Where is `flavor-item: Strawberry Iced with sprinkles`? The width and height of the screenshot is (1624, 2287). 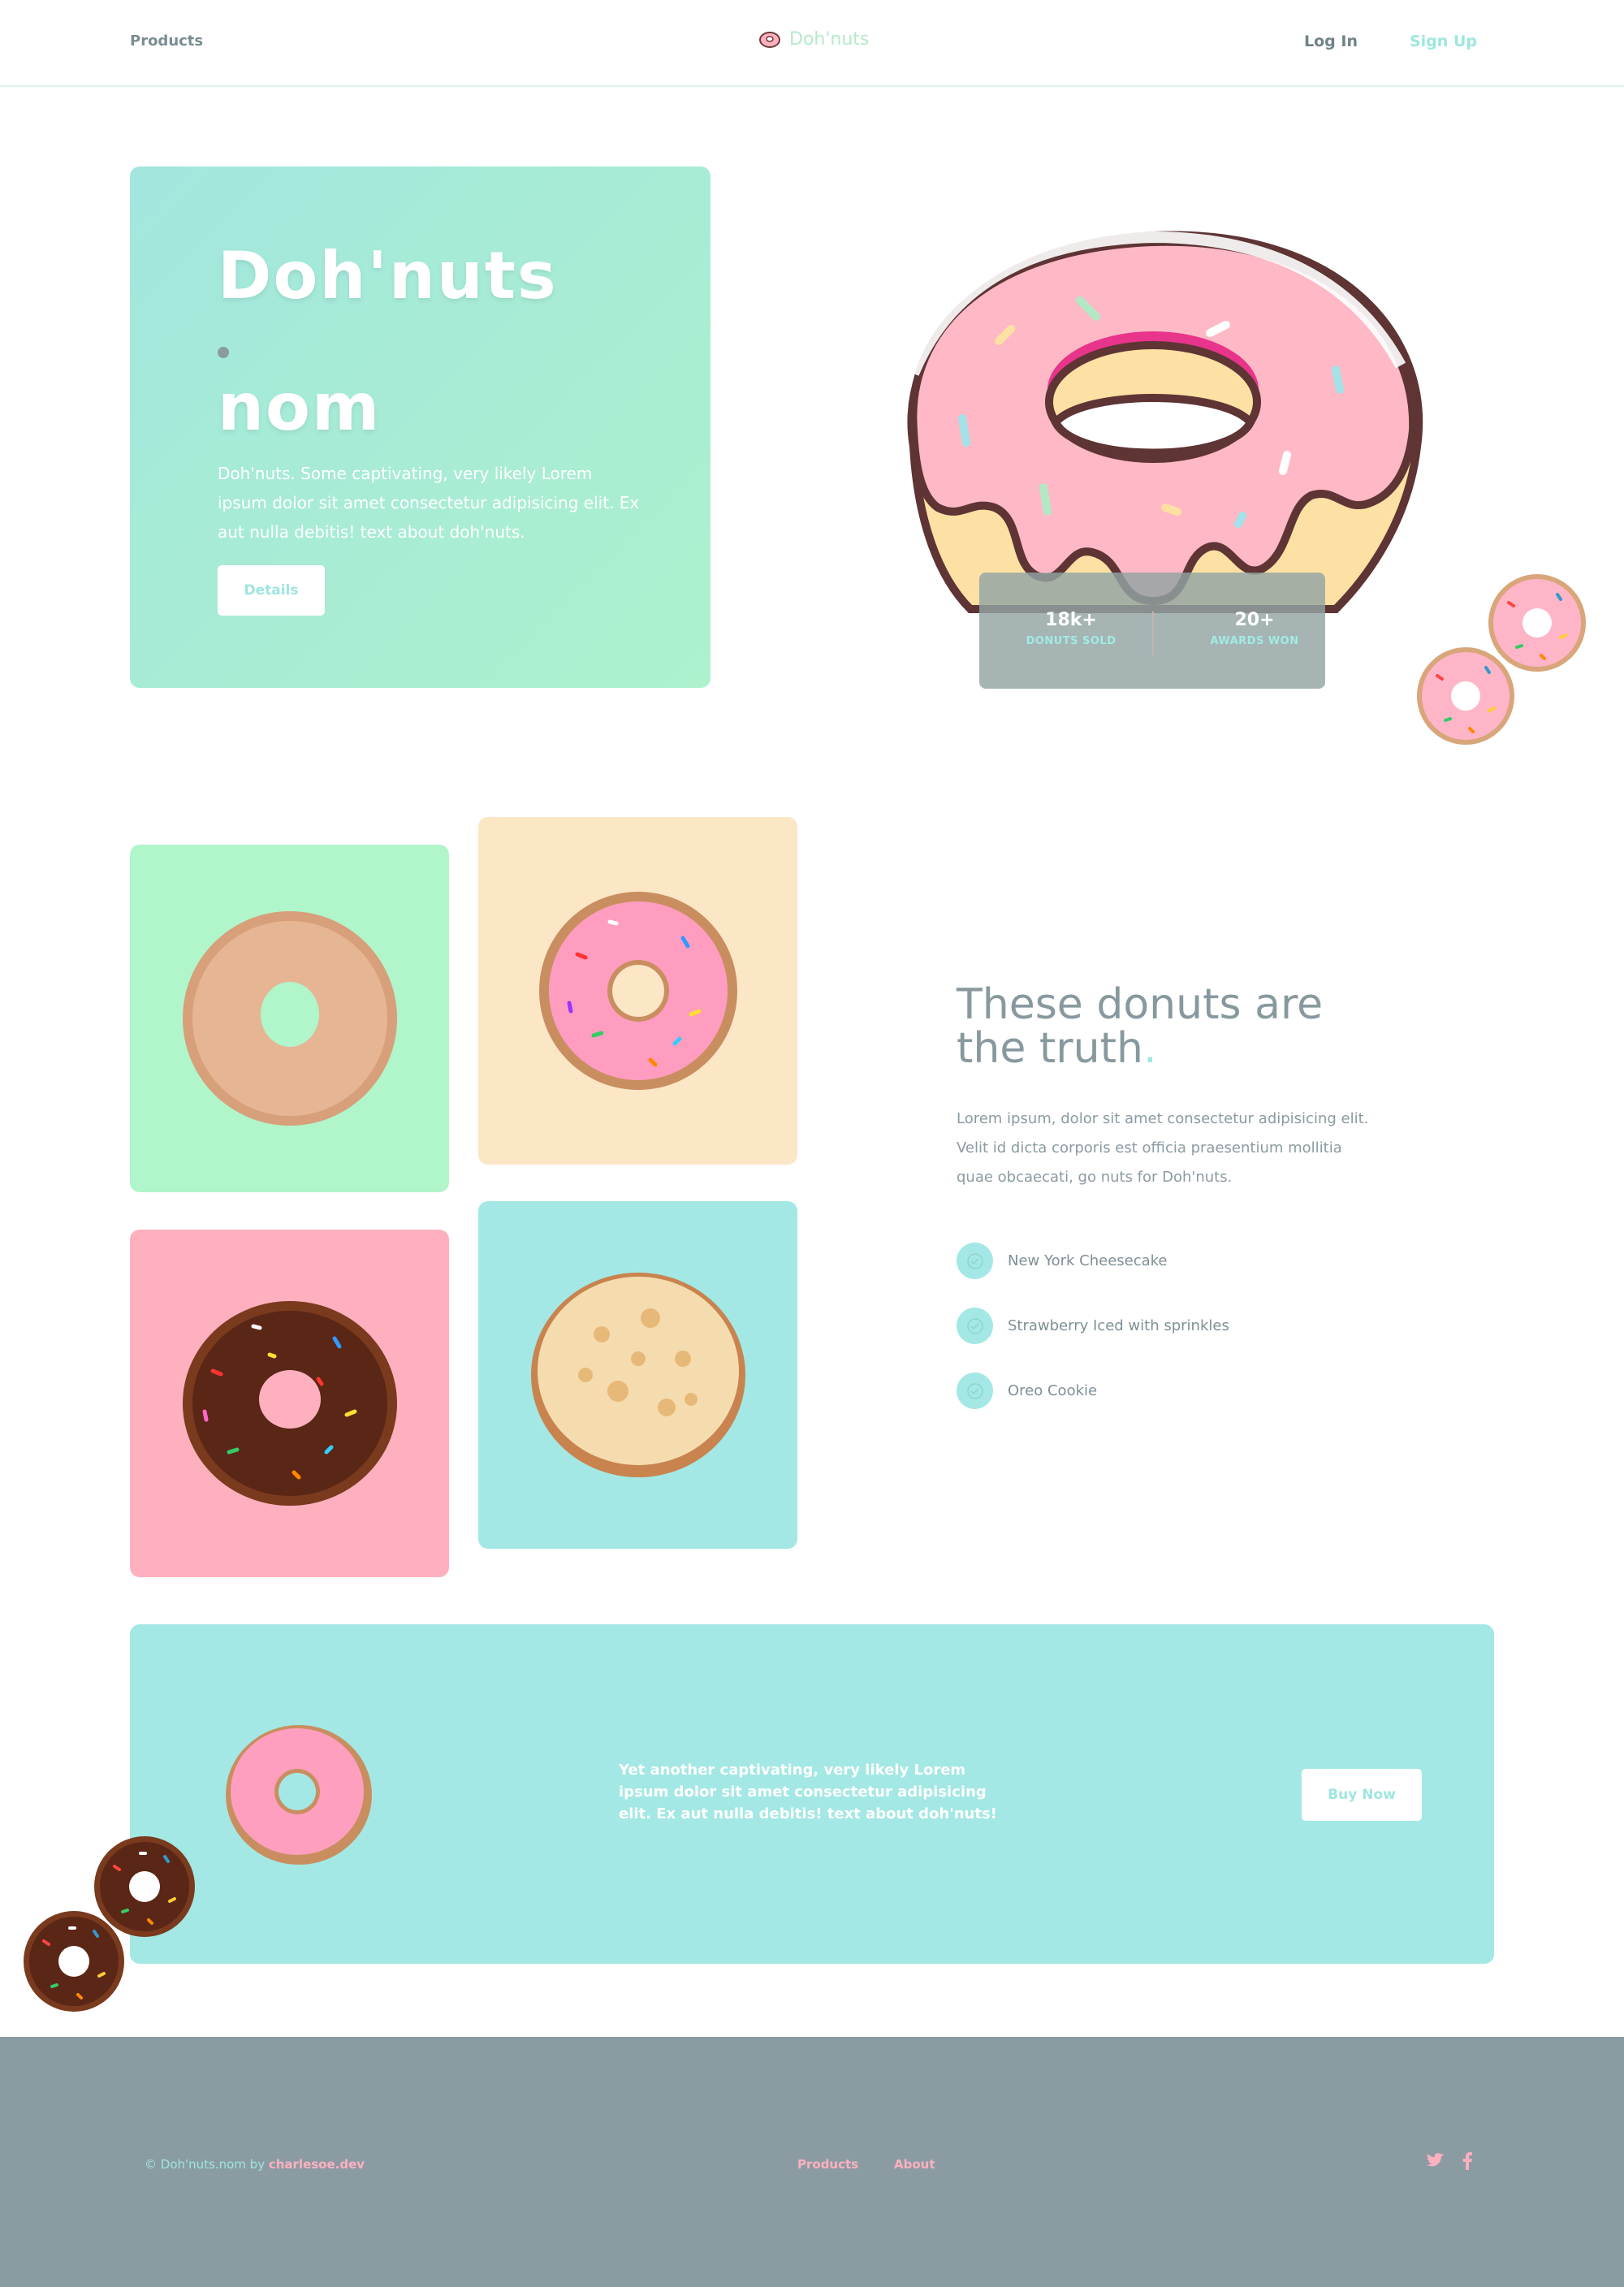
flavor-item: Strawberry Iced with sprinkles is located at coordinates (1093, 1326).